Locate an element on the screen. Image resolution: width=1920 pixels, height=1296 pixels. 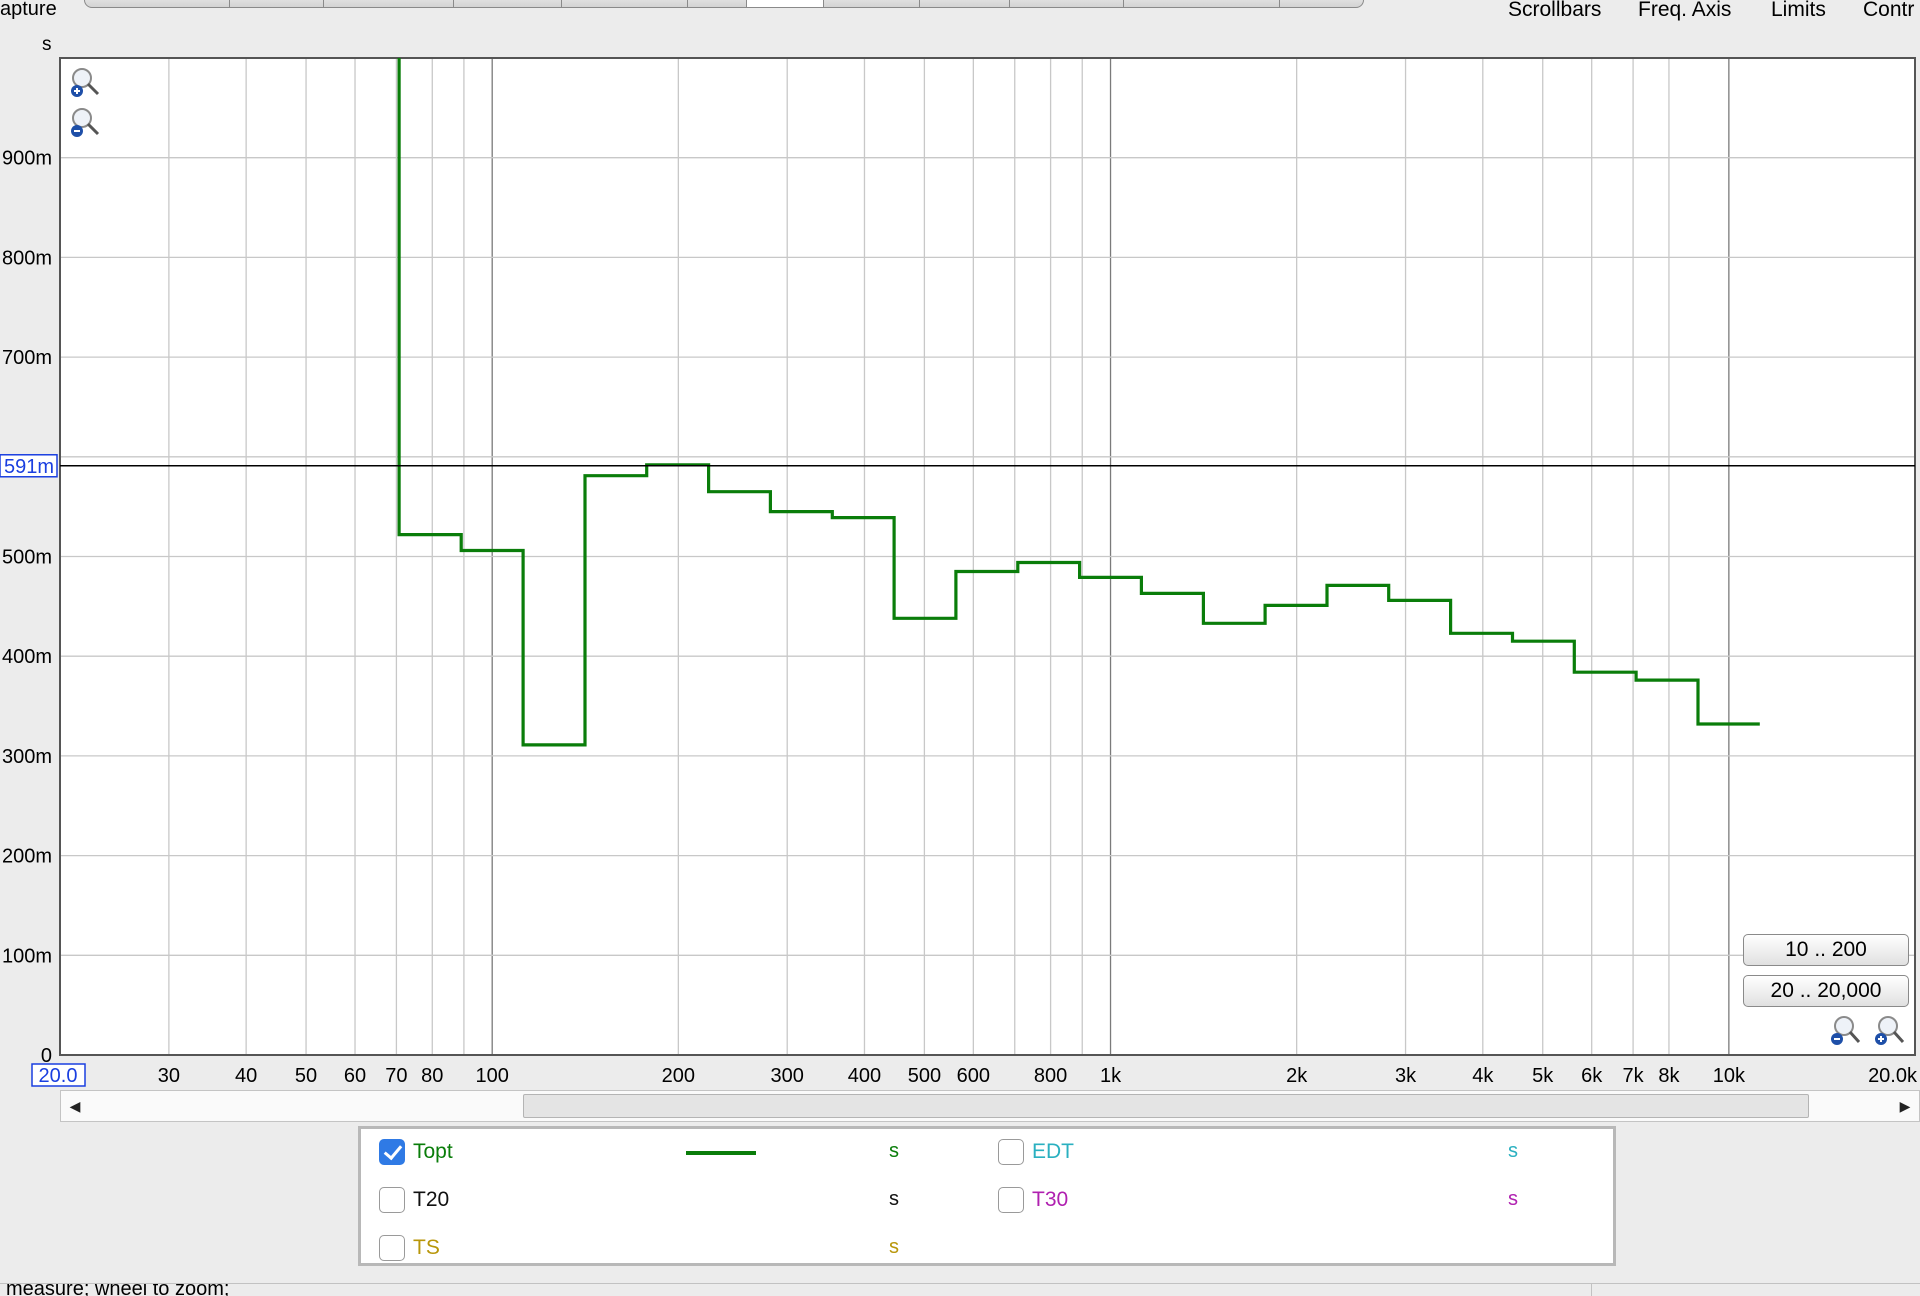
status-bar: measure; wheel to zoom; is located at coordinates (960, 1289).